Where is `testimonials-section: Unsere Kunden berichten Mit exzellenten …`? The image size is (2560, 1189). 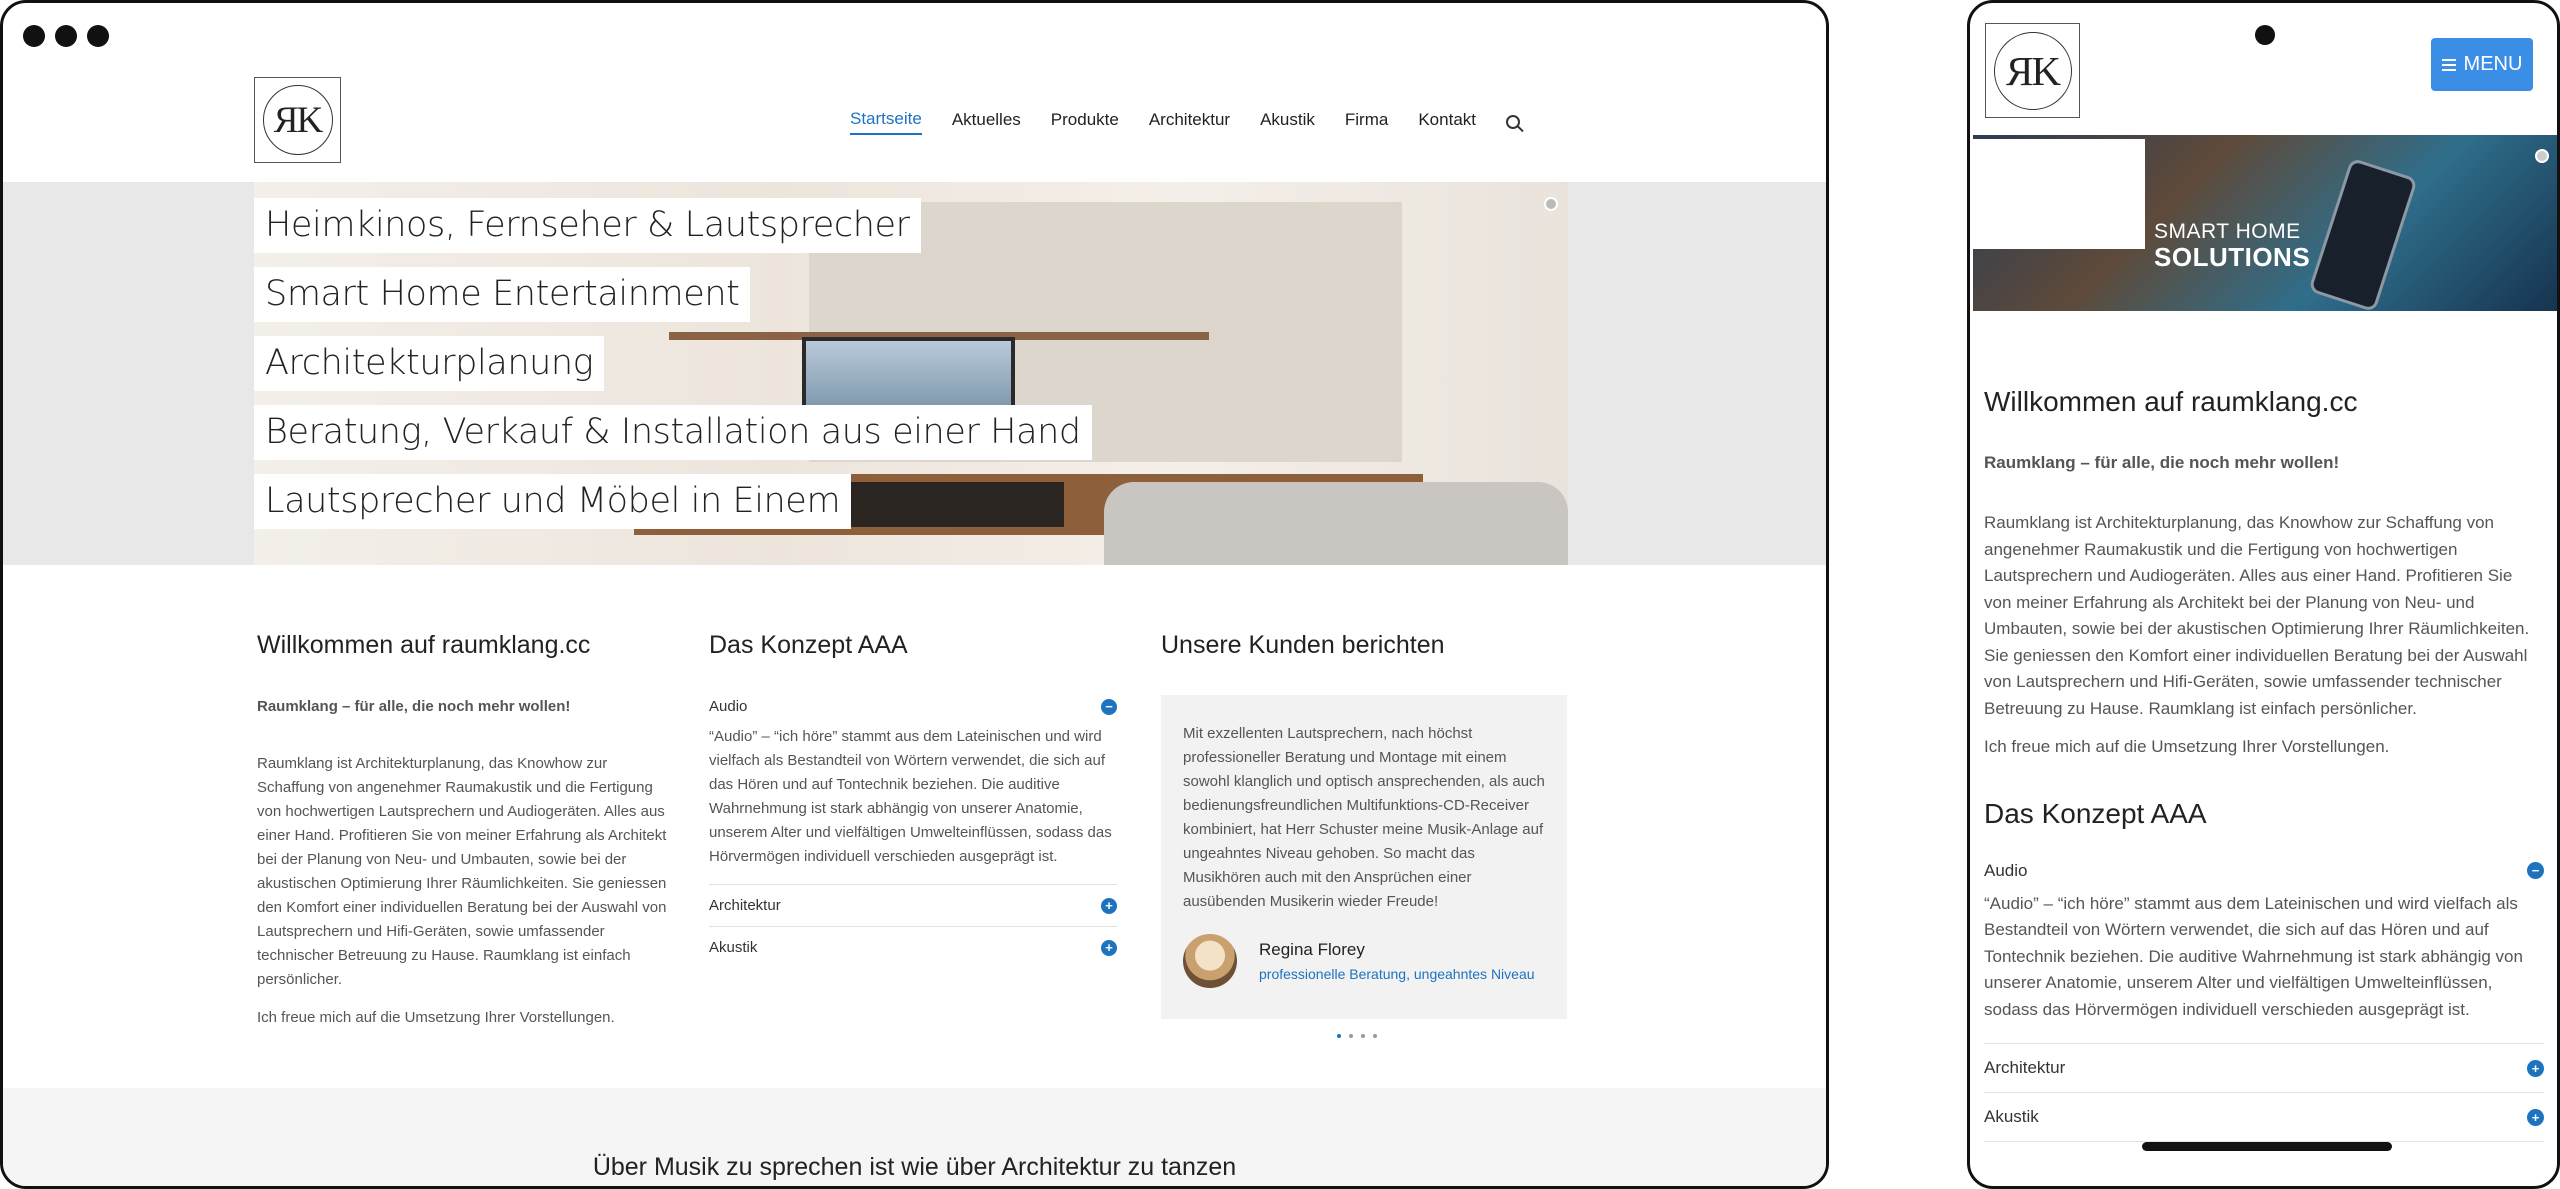 testimonials-section: Unsere Kunden berichten Mit exzellenten … is located at coordinates (1364, 825).